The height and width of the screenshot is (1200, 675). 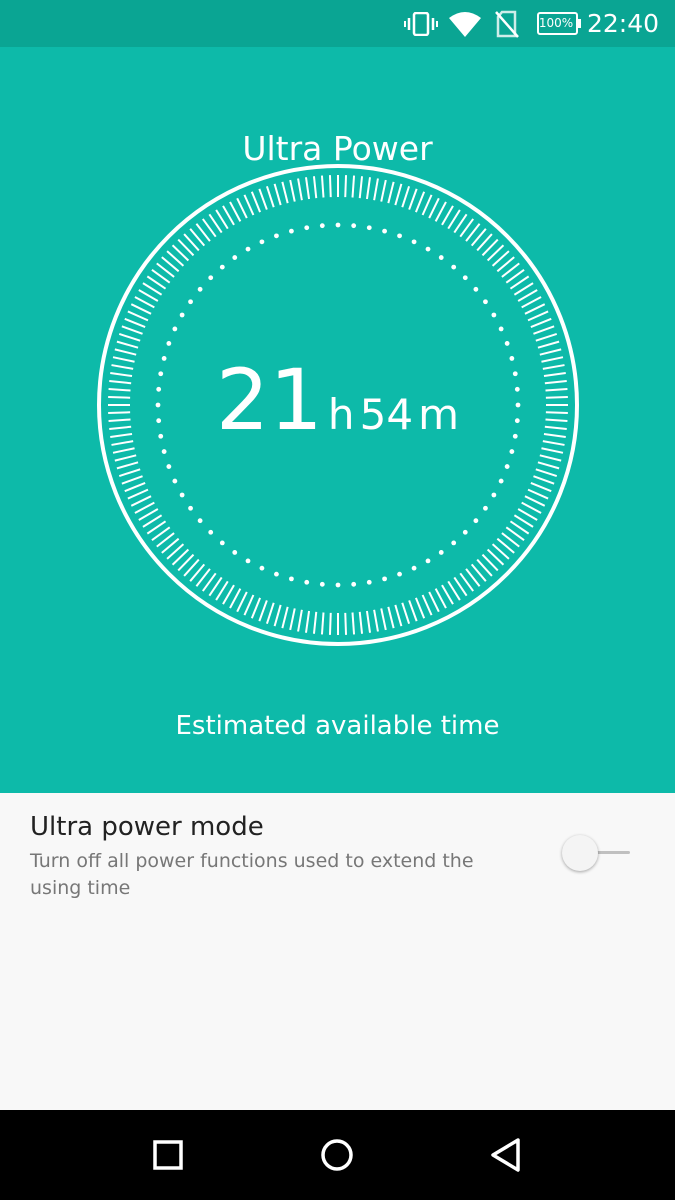 I want to click on estimated-time-readout: 21 h 54 m, so click(x=337, y=400).